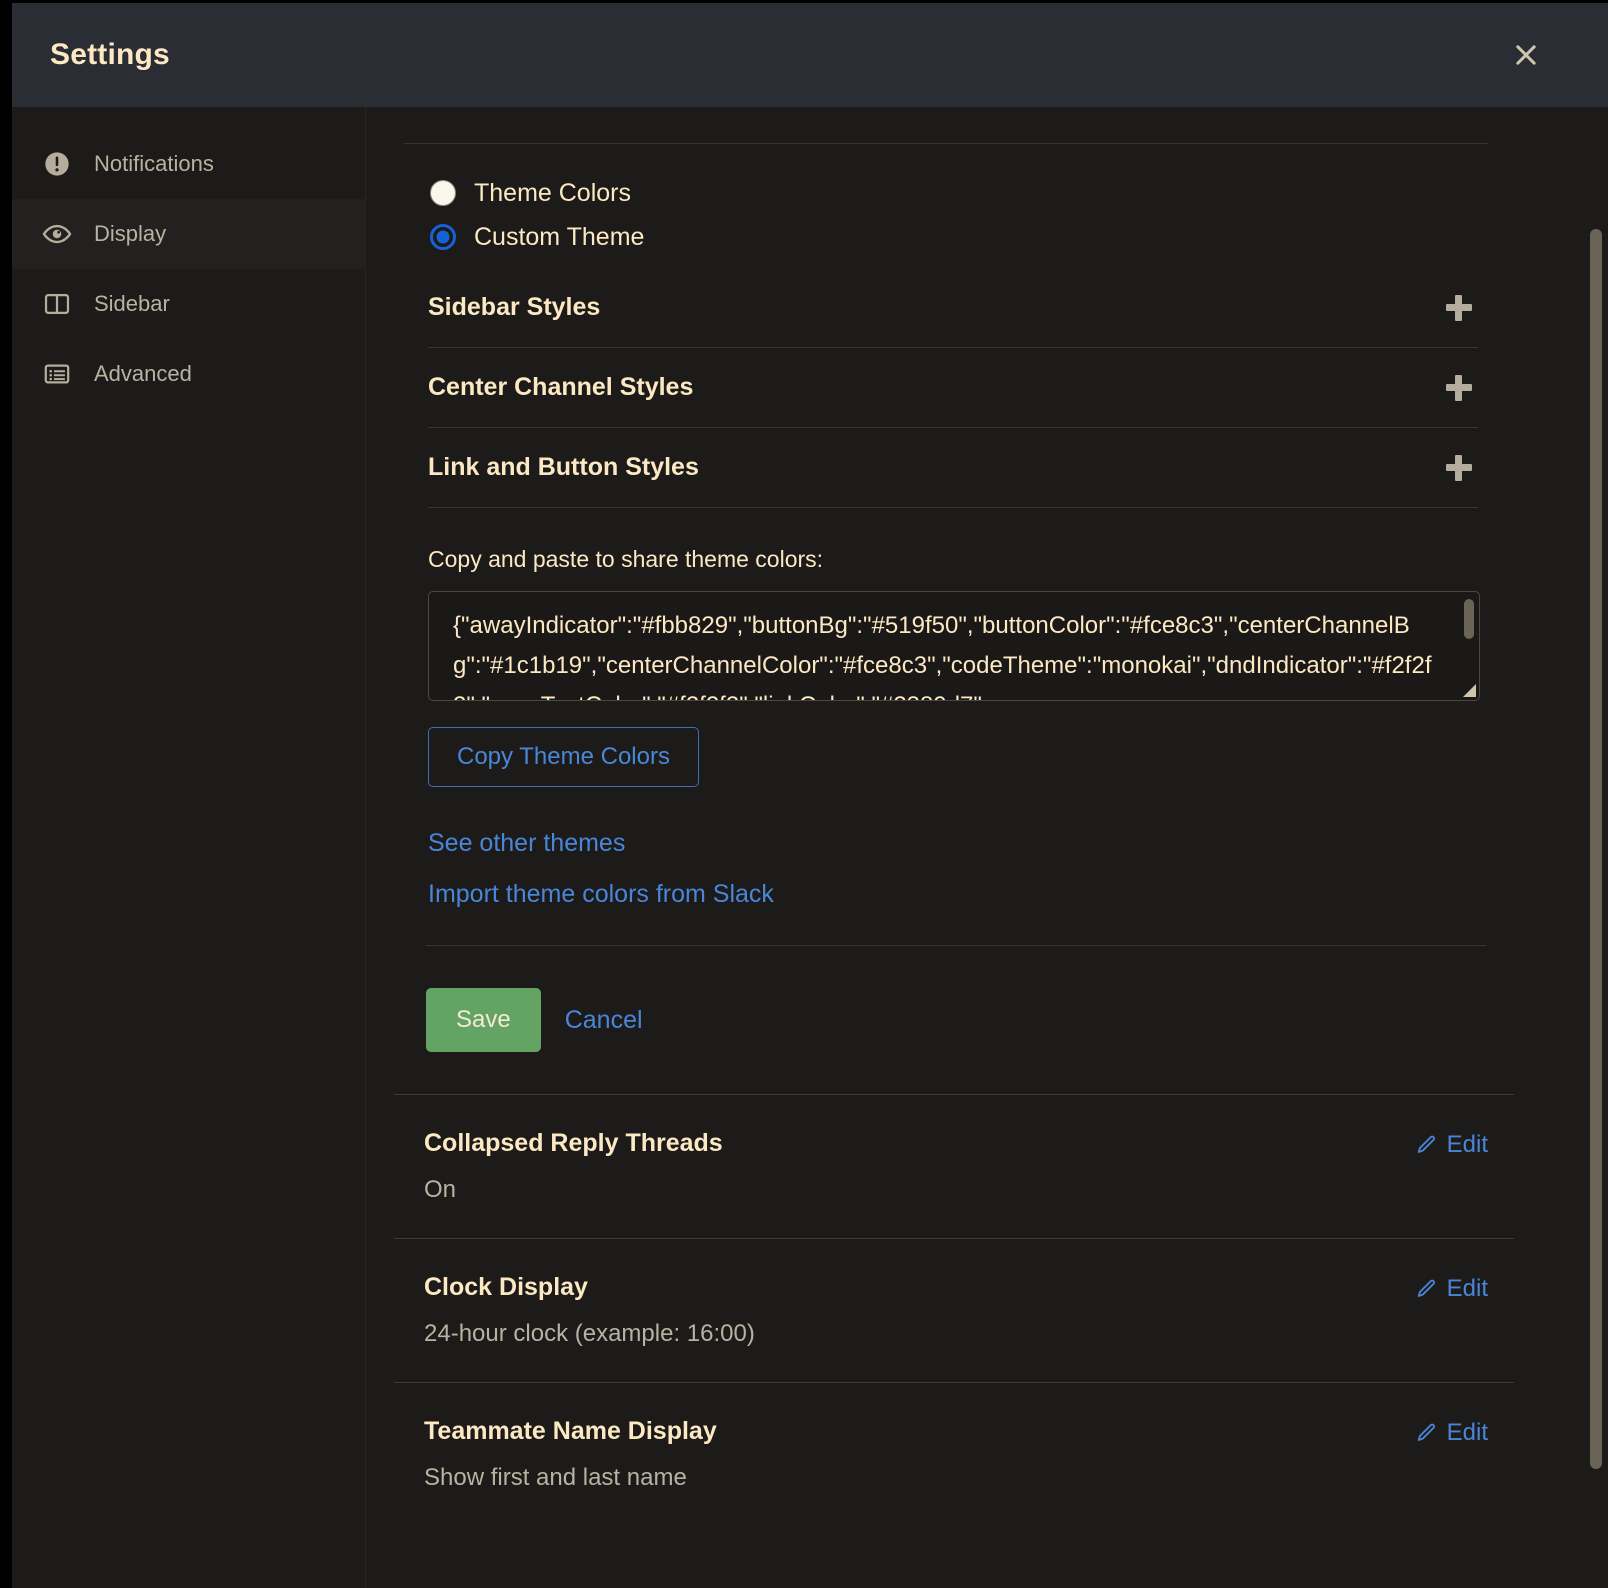 This screenshot has height=1588, width=1608. I want to click on copy-theme-colors-button: Copy Theme Colors, so click(563, 757).